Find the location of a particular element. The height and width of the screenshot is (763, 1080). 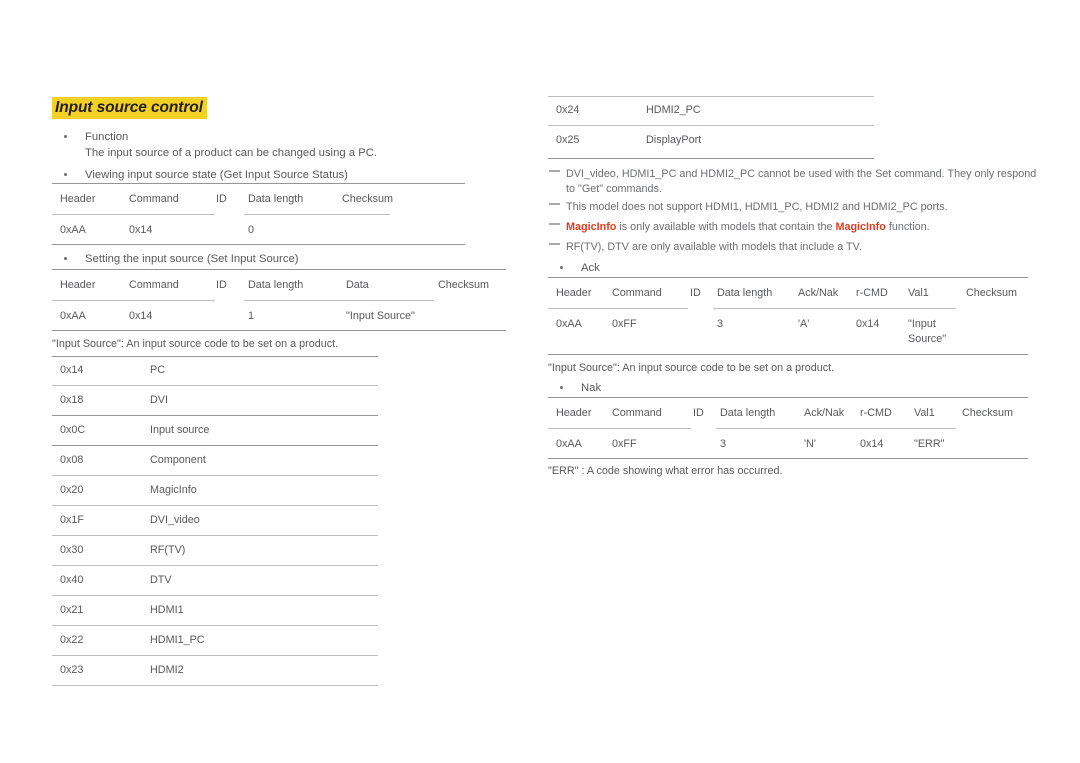

cell-val1-value: "ERR" is located at coordinates (929, 444).